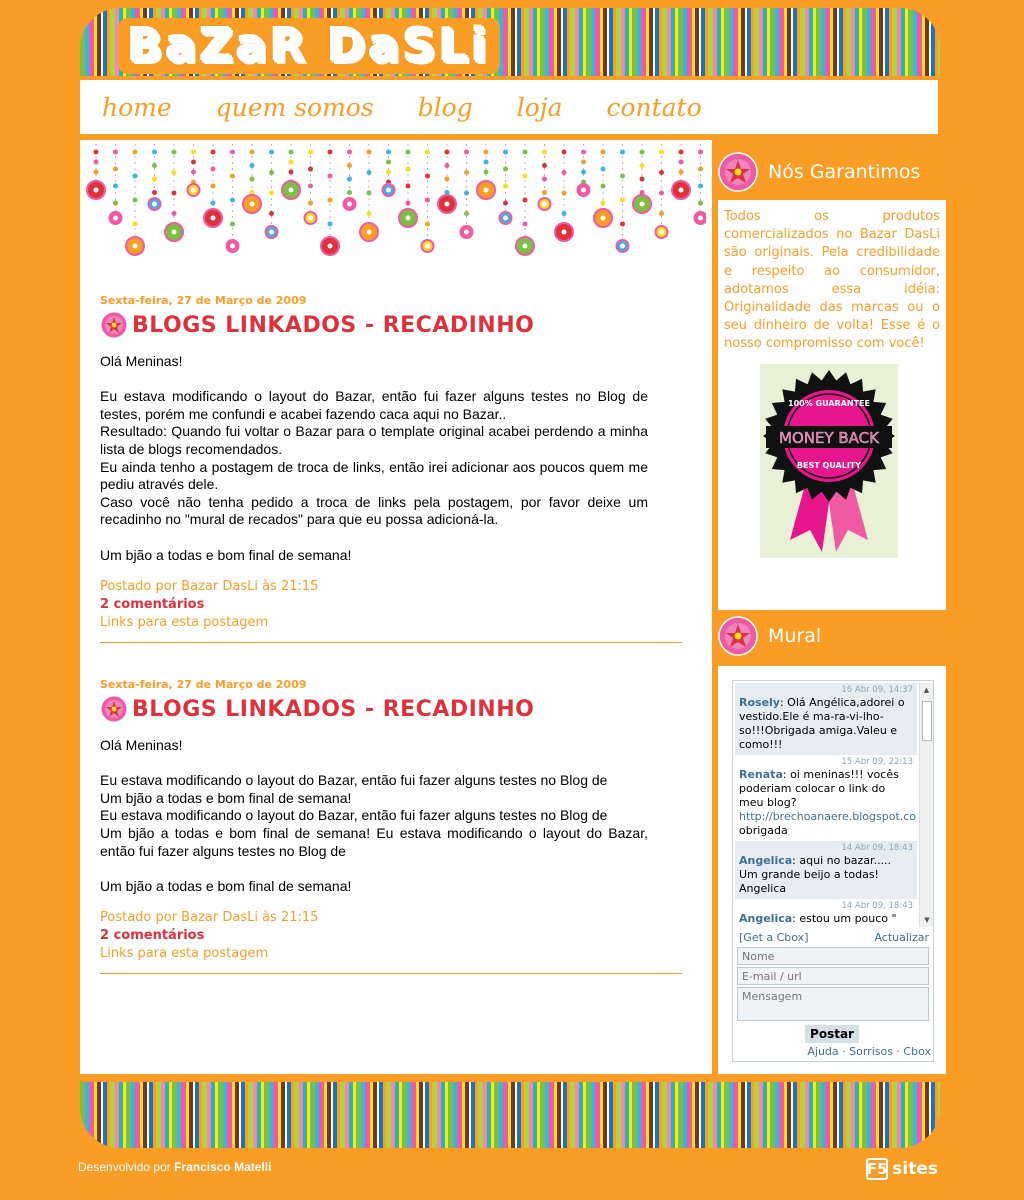 Image resolution: width=1024 pixels, height=1200 pixels. I want to click on cbox-email-input, so click(833, 976).